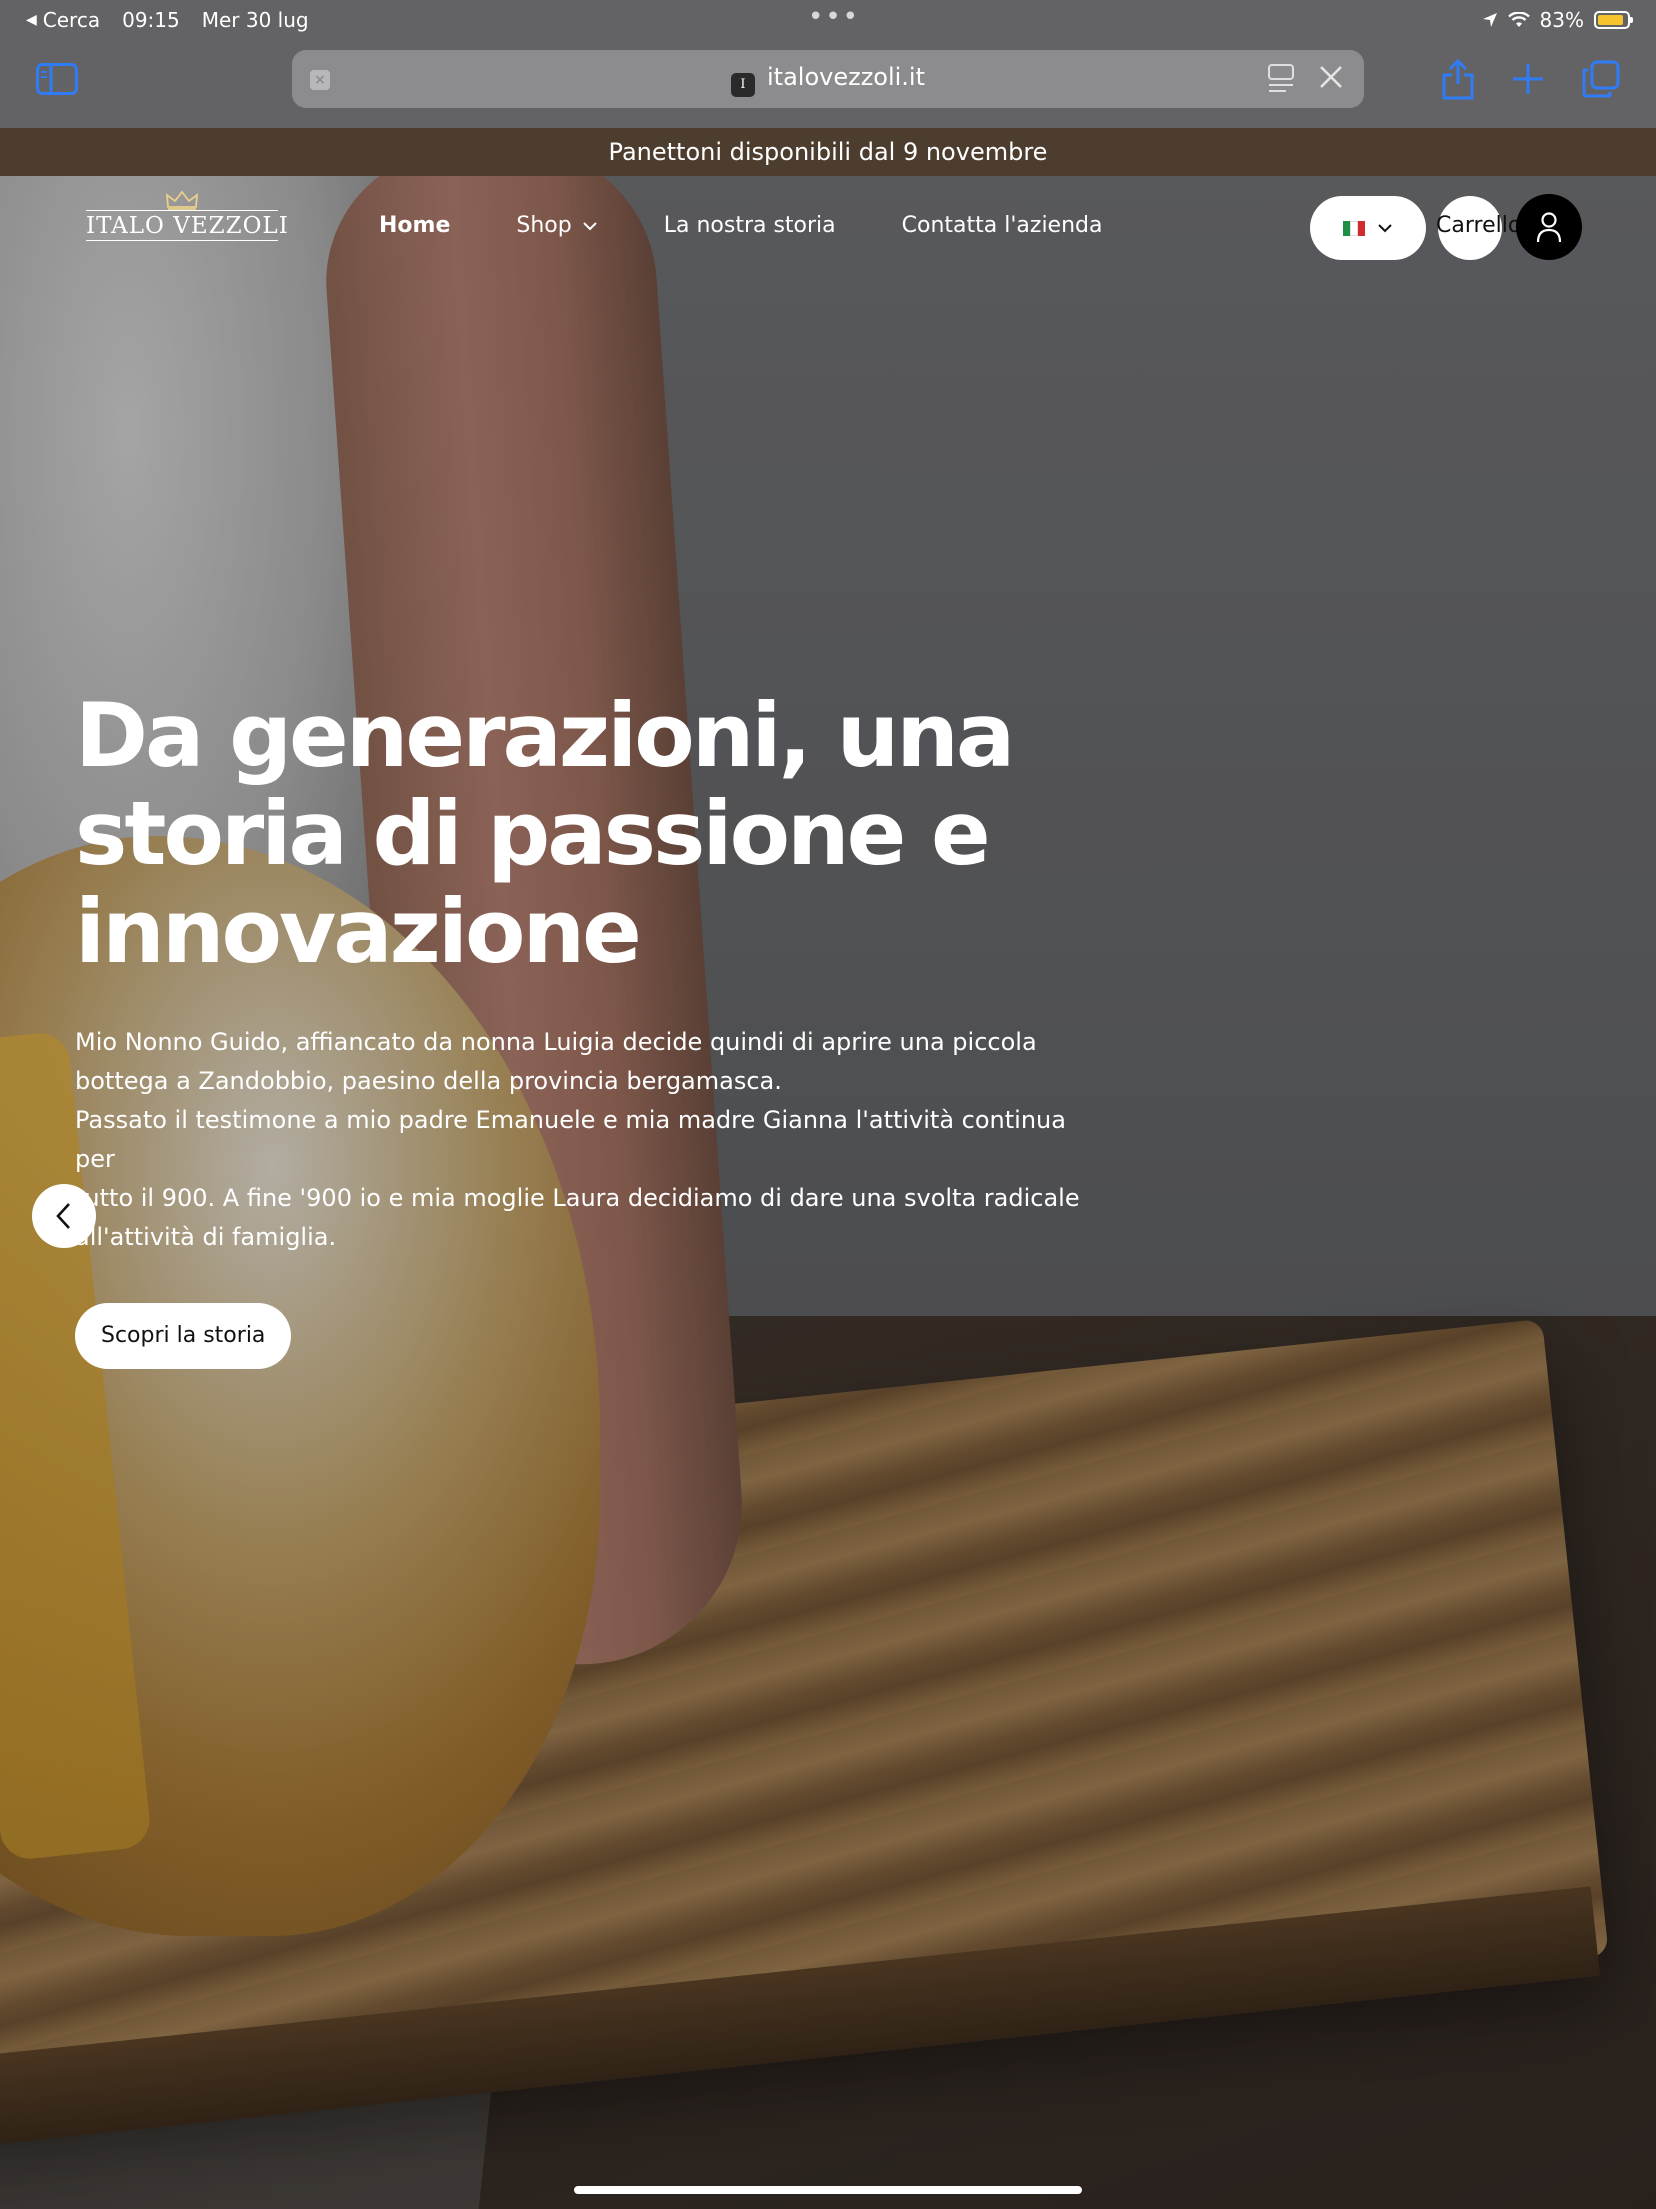 The height and width of the screenshot is (2209, 1656). What do you see at coordinates (255, 20) in the screenshot?
I see `status-date: Mer 30 lug` at bounding box center [255, 20].